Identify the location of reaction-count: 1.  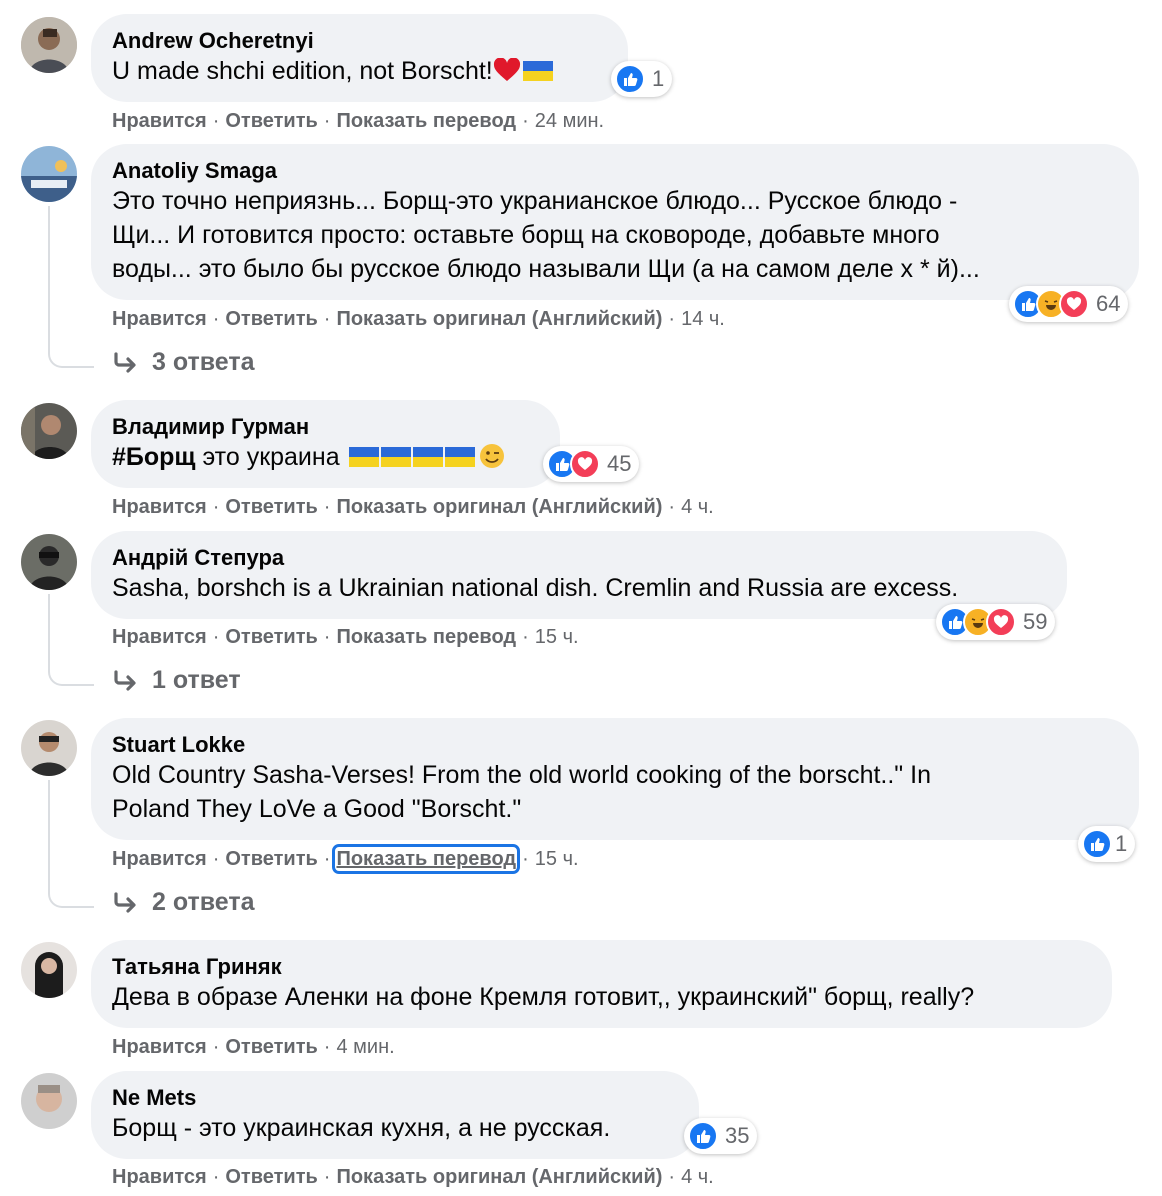
(1121, 843).